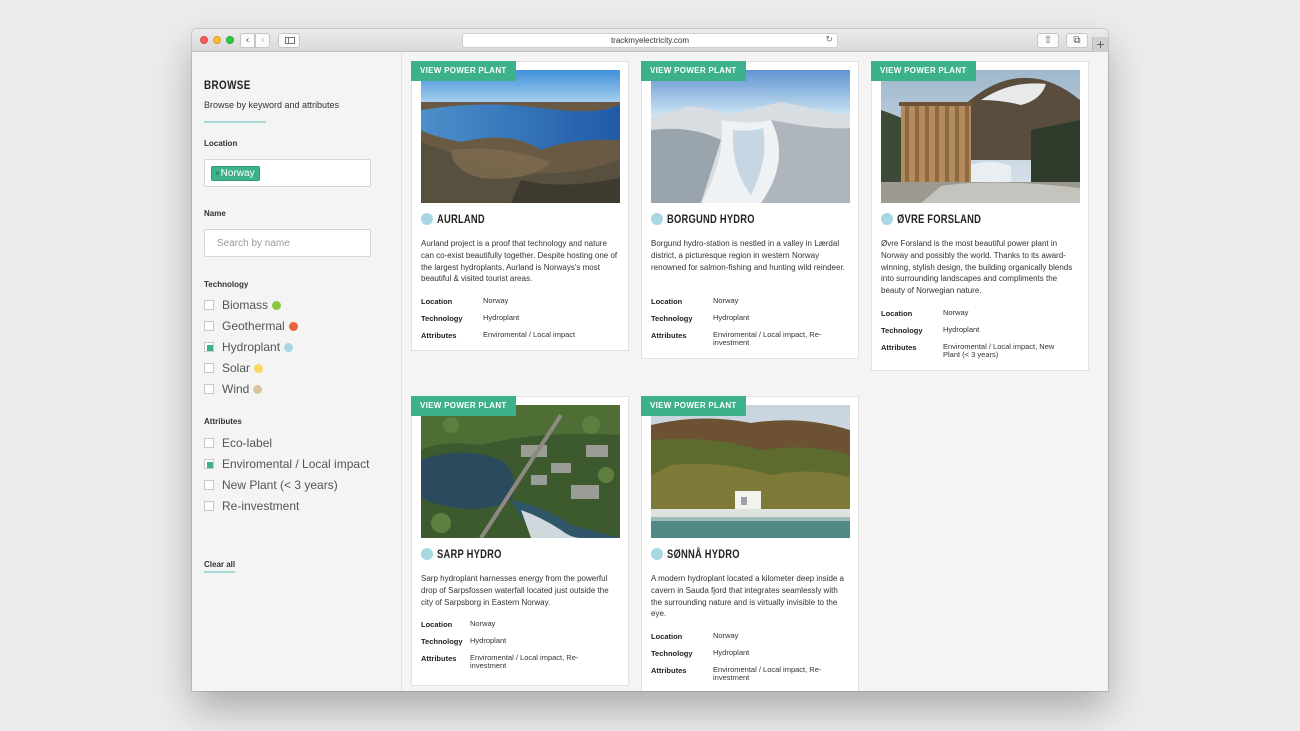  What do you see at coordinates (209, 326) in the screenshot?
I see `technology-geothermal-checkbox` at bounding box center [209, 326].